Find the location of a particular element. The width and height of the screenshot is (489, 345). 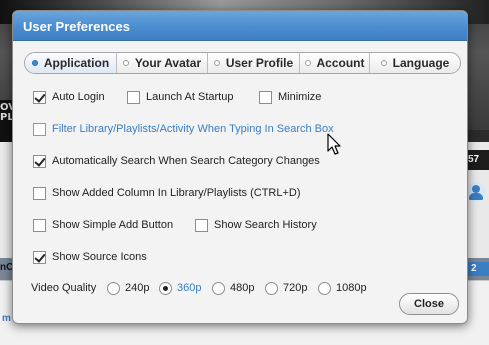

tab-language: Language is located at coordinates (415, 63).